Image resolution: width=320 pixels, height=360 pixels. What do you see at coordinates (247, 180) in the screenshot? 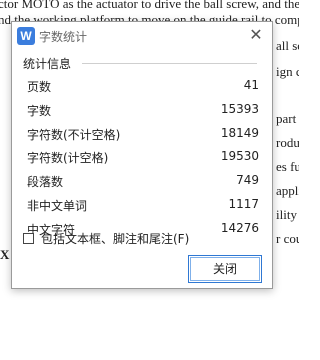
I see `stat-value: 749` at bounding box center [247, 180].